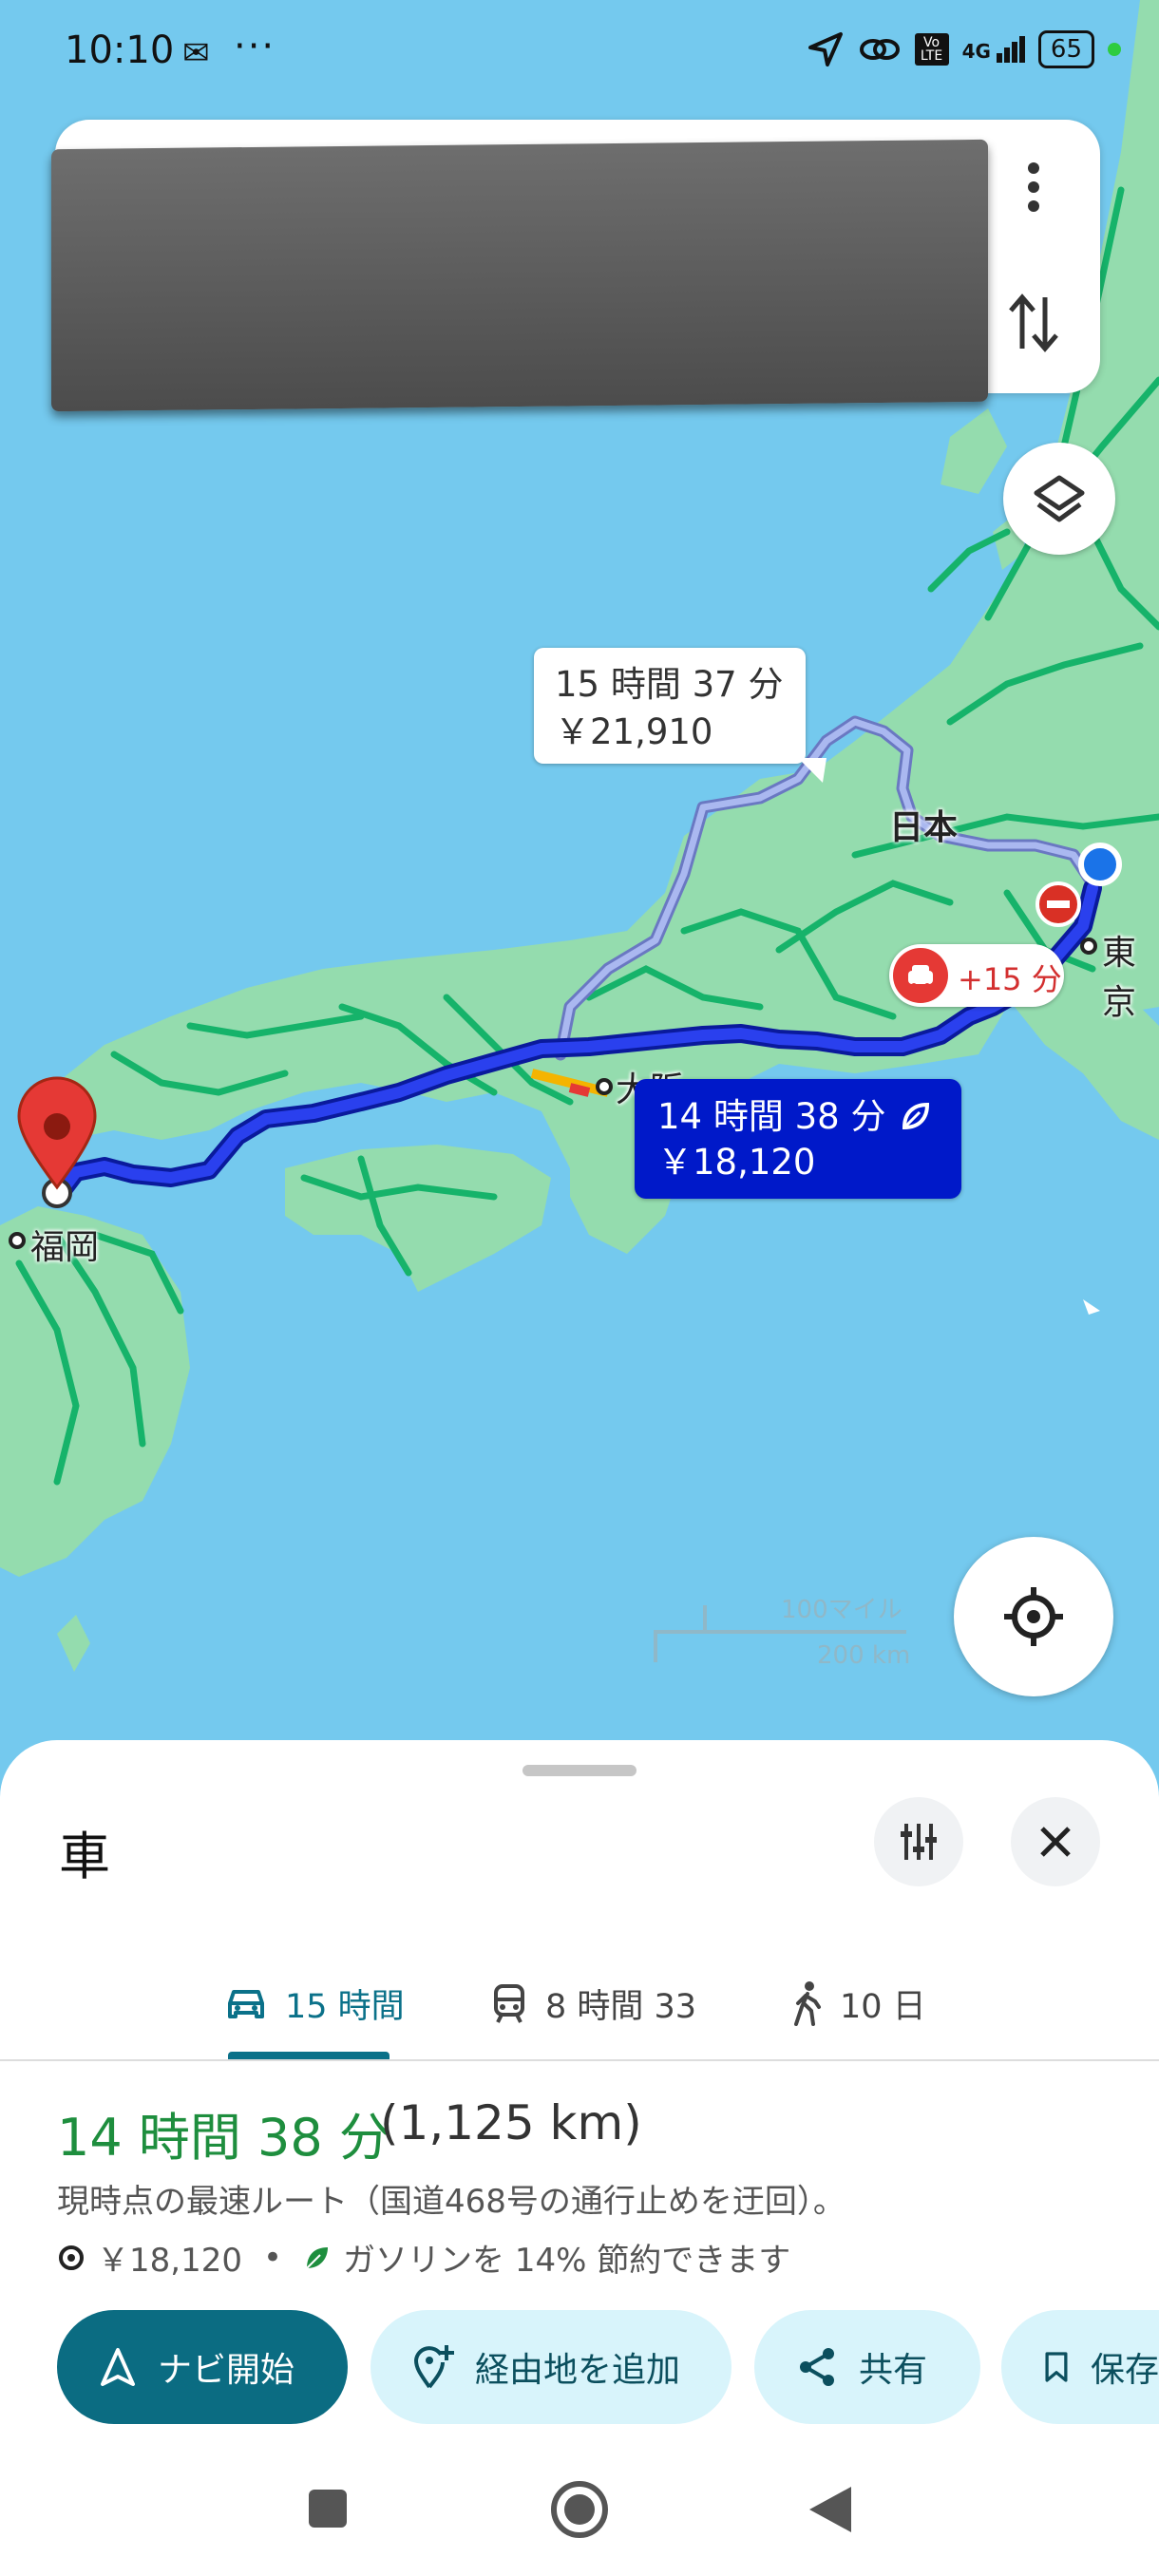  Describe the element at coordinates (65, 1247) in the screenshot. I see `map-label-fukuoka: 福岡` at that location.